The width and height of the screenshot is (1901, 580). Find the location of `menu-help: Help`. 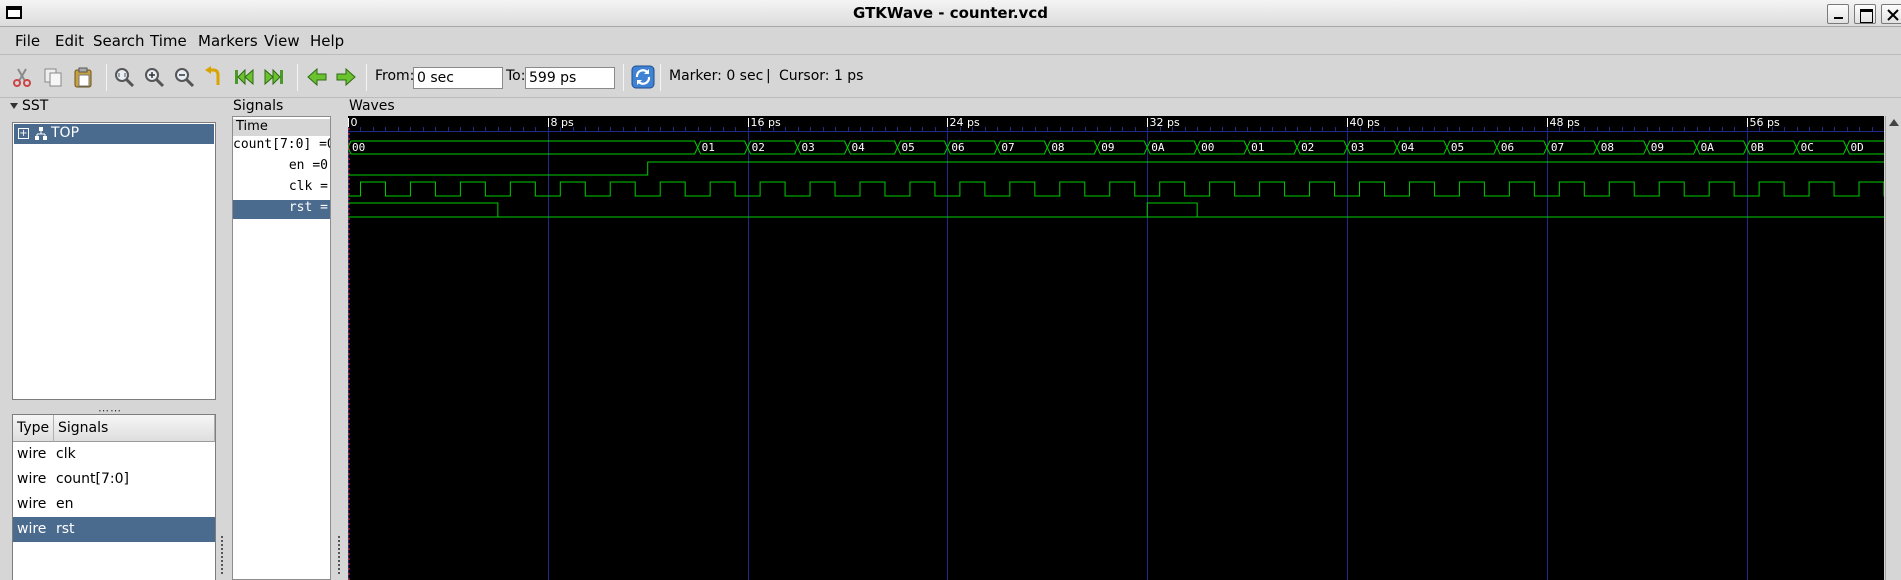

menu-help: Help is located at coordinates (327, 41).